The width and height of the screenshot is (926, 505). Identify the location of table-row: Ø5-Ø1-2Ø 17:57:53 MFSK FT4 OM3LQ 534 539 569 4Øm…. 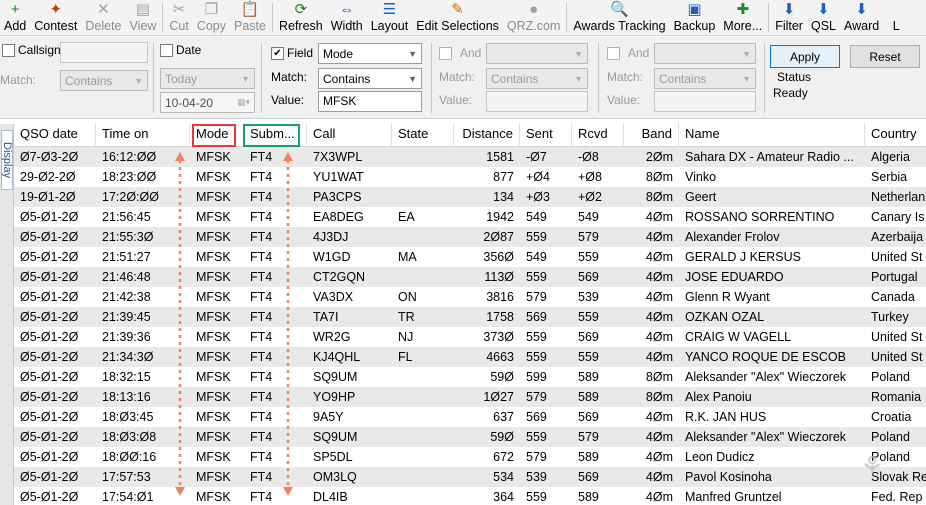
(470, 477).